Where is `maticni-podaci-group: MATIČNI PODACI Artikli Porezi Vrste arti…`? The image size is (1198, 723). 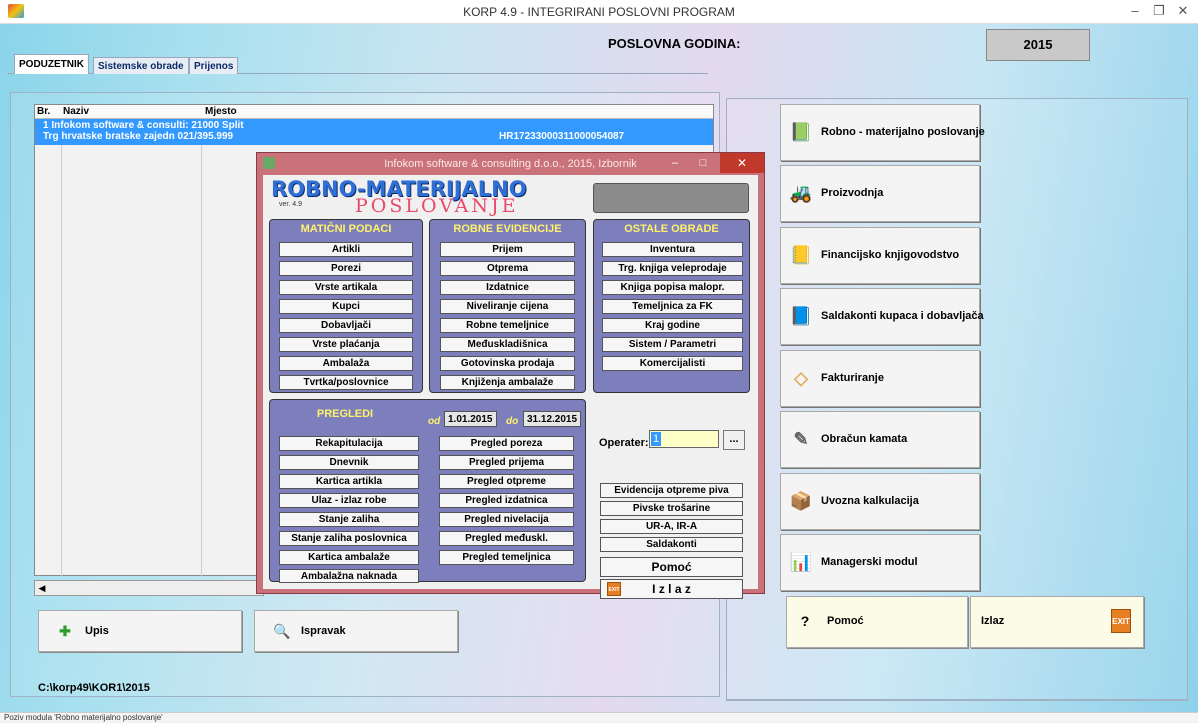 maticni-podaci-group: MATIČNI PODACI Artikli Porezi Vrste arti… is located at coordinates (346, 306).